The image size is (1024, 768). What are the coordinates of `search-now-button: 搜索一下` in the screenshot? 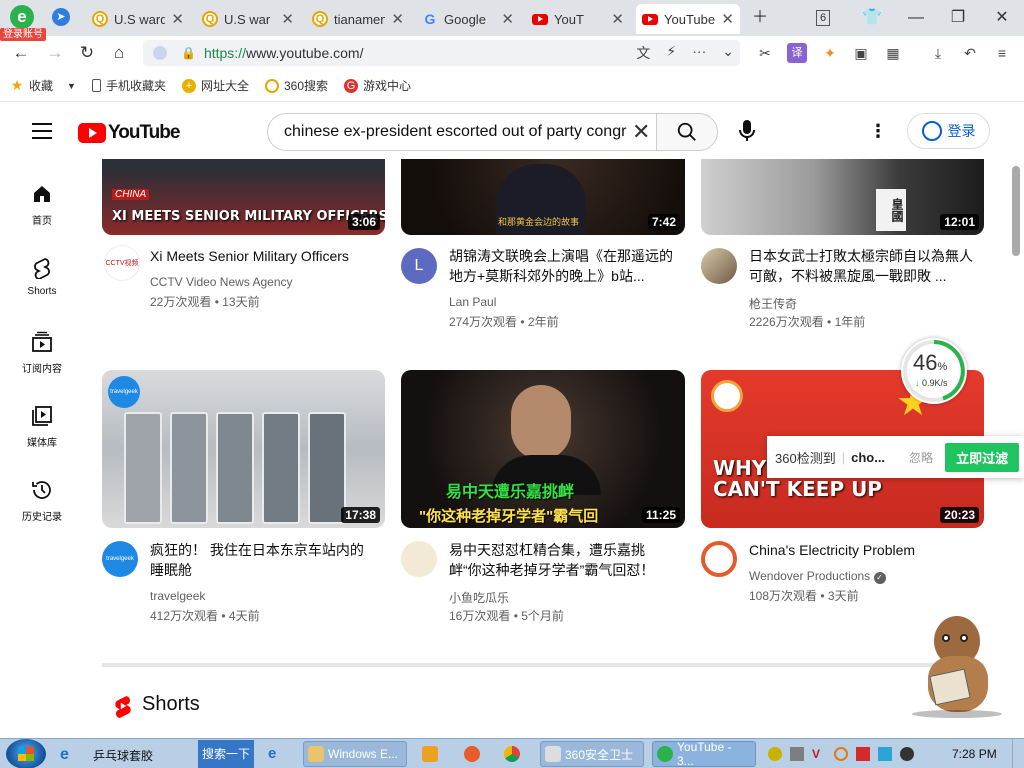 It's located at (226, 754).